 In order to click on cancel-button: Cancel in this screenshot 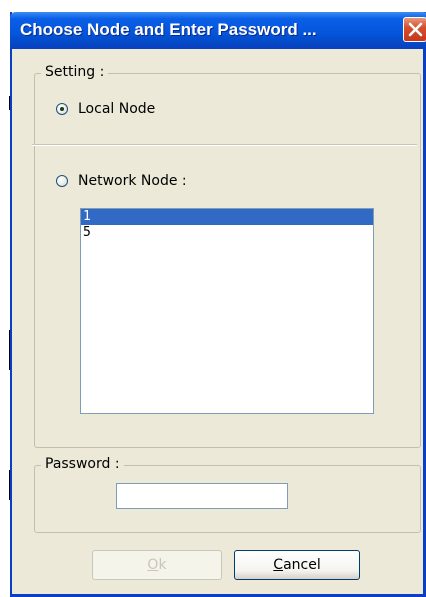, I will do `click(297, 565)`.